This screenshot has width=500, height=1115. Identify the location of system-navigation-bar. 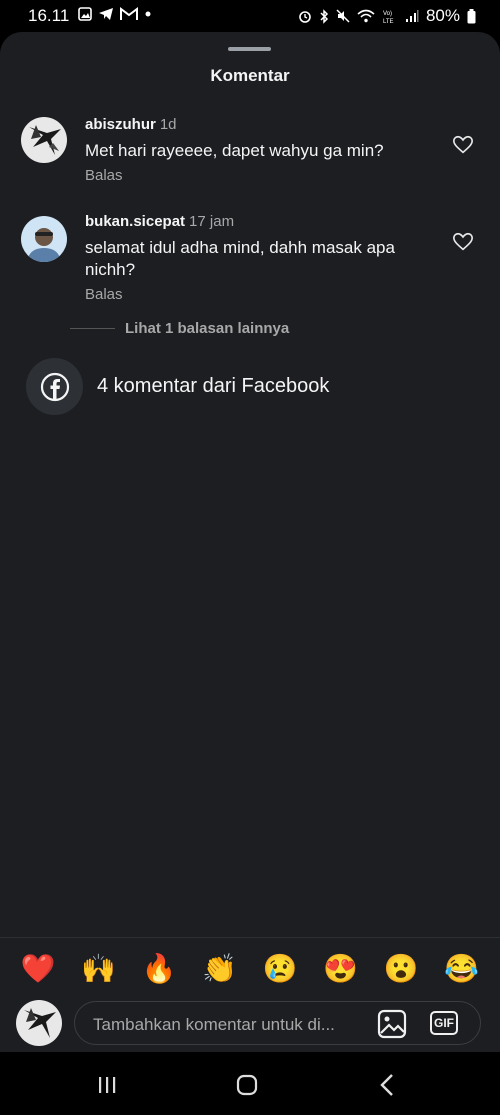
(250, 1083).